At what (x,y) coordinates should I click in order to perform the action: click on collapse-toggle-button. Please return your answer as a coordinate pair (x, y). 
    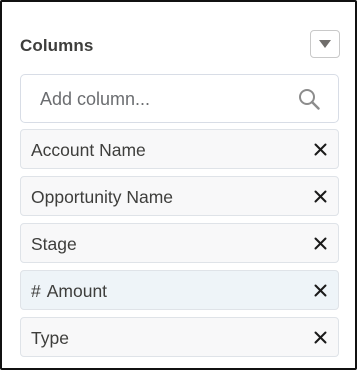
    Looking at the image, I should click on (325, 44).